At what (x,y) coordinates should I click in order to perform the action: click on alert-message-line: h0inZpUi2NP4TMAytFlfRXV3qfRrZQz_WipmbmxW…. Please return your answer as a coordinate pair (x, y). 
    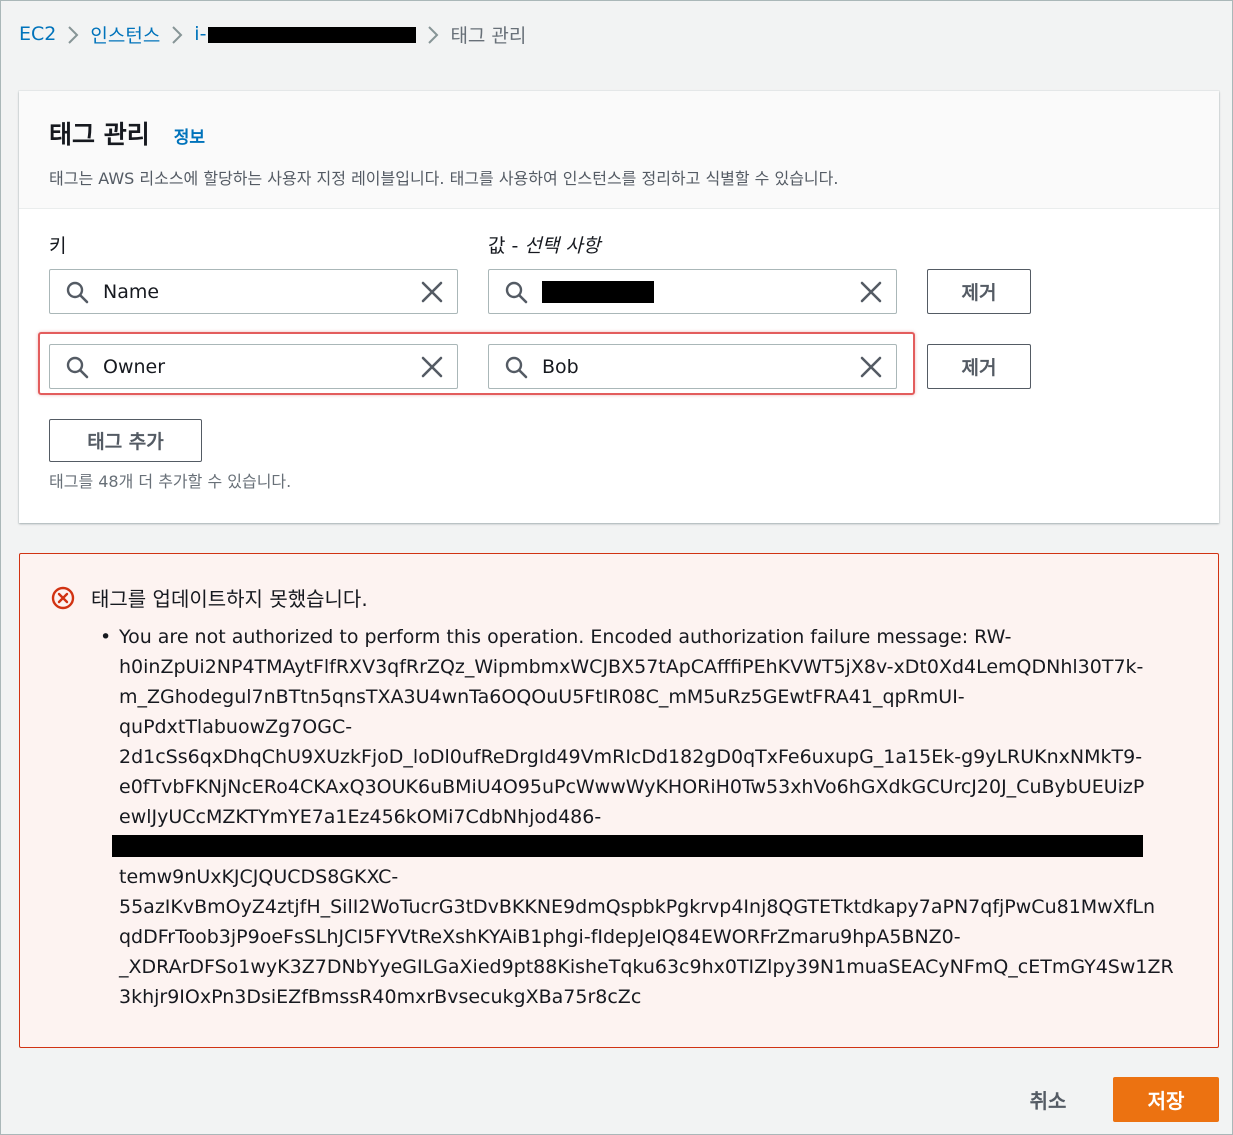
    Looking at the image, I should click on (631, 667).